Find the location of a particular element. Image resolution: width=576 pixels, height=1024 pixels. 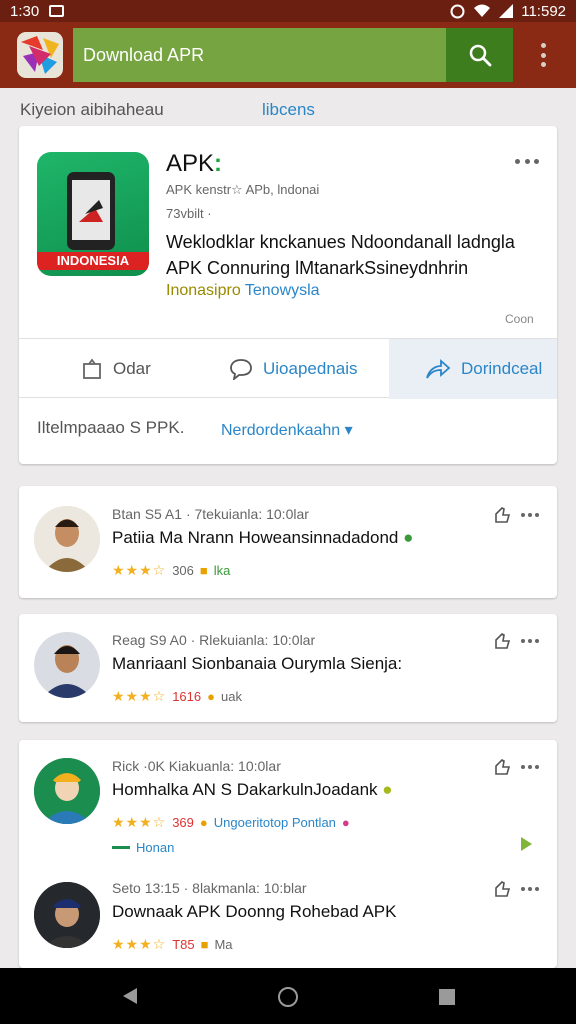

signal-icon is located at coordinates (506, 11).